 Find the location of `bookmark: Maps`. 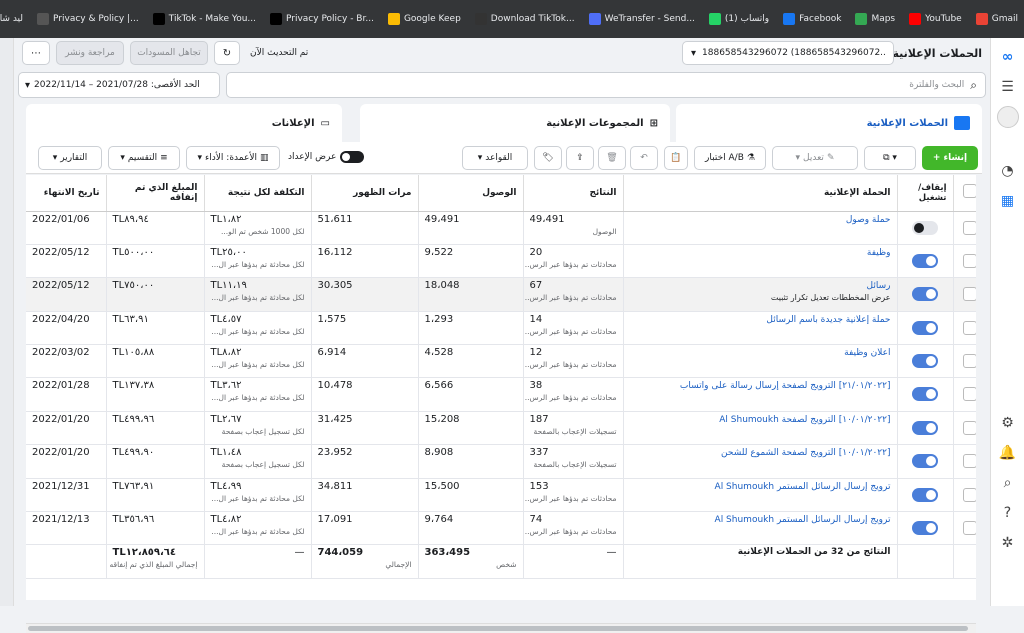

bookmark: Maps is located at coordinates (875, 19).